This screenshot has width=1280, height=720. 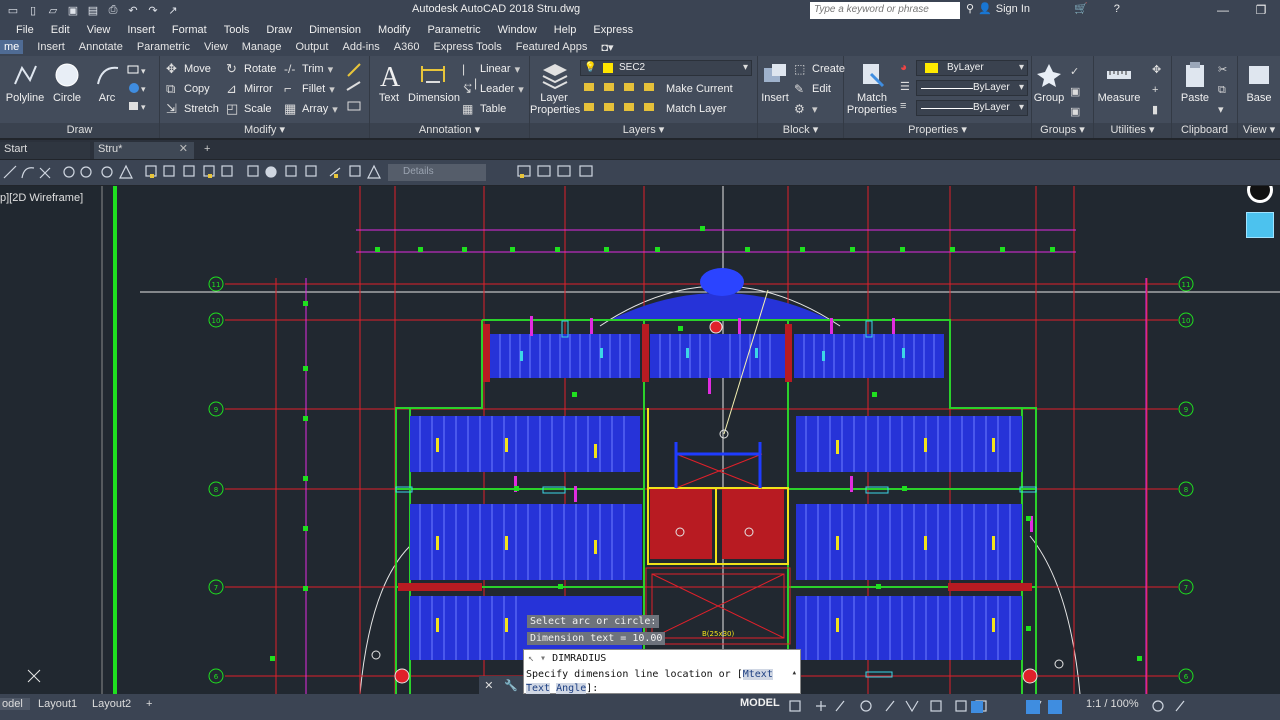 I want to click on menu-view: View, so click(x=103, y=30).